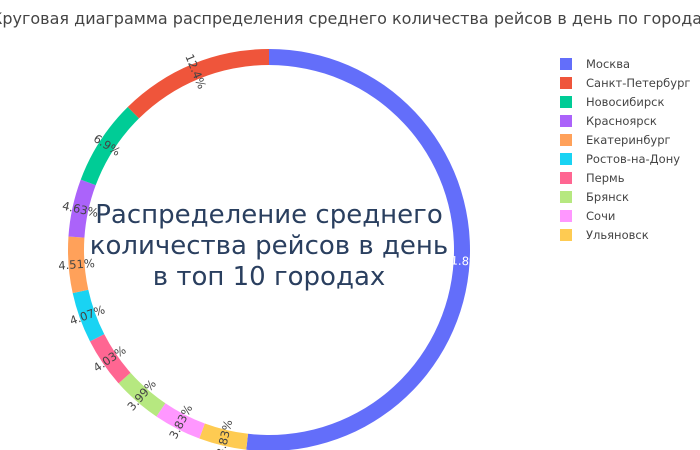  I want to click on legend-label: Екатеринбург, so click(628, 139).